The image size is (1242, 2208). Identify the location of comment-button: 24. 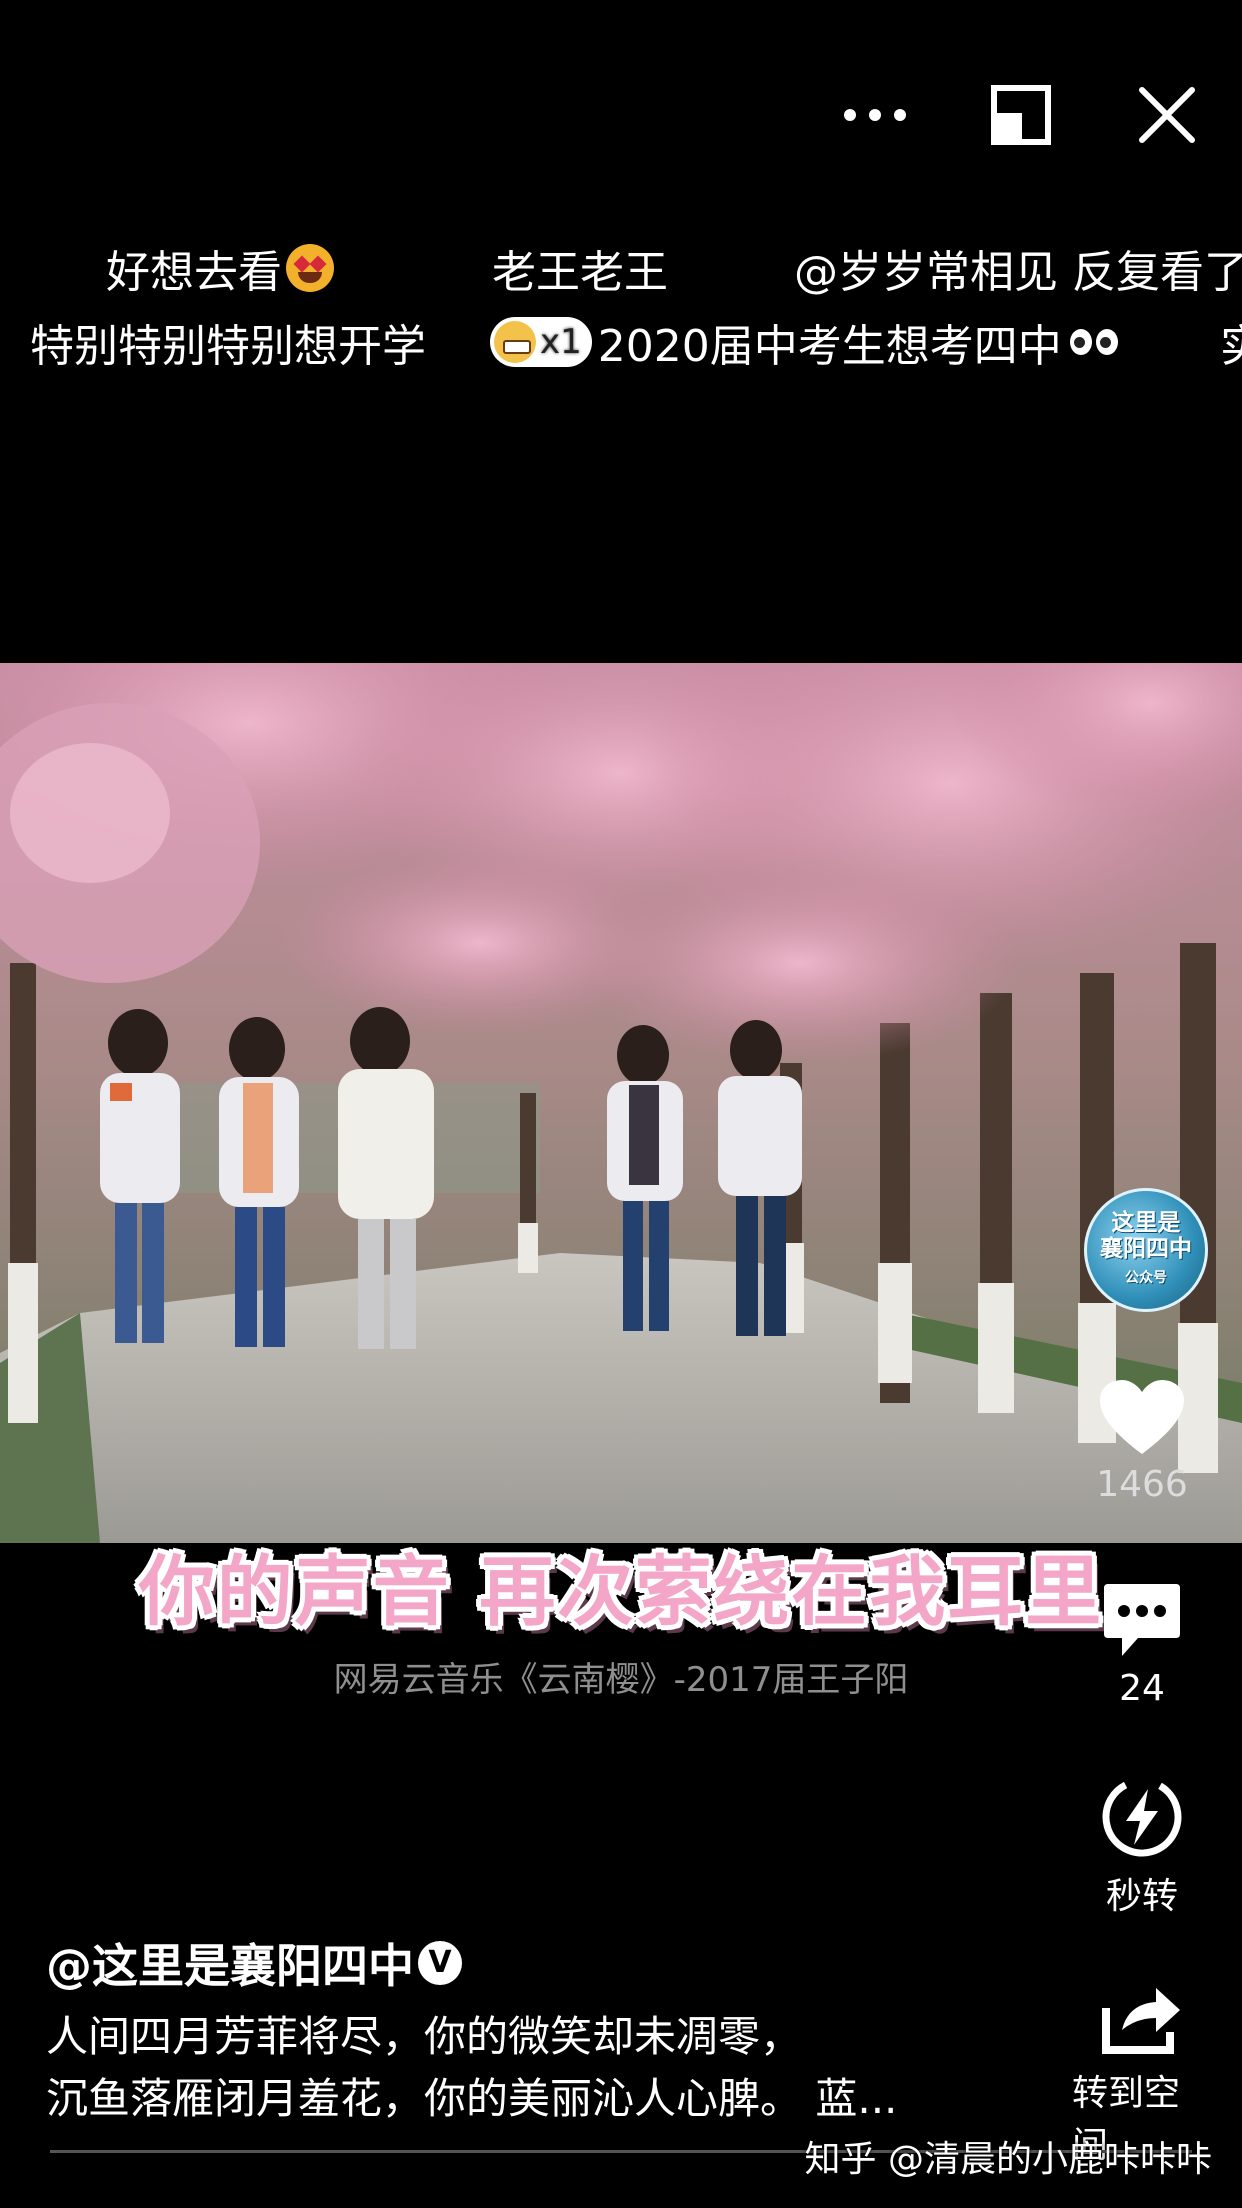
(1142, 1644).